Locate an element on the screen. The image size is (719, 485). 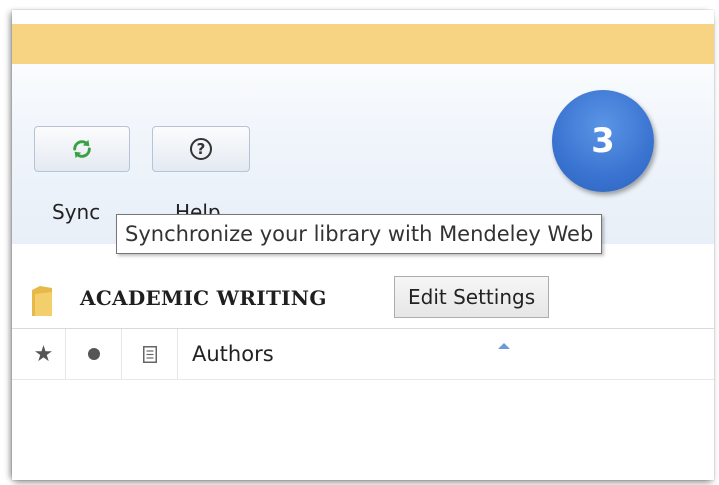
sync-icon is located at coordinates (82, 149).